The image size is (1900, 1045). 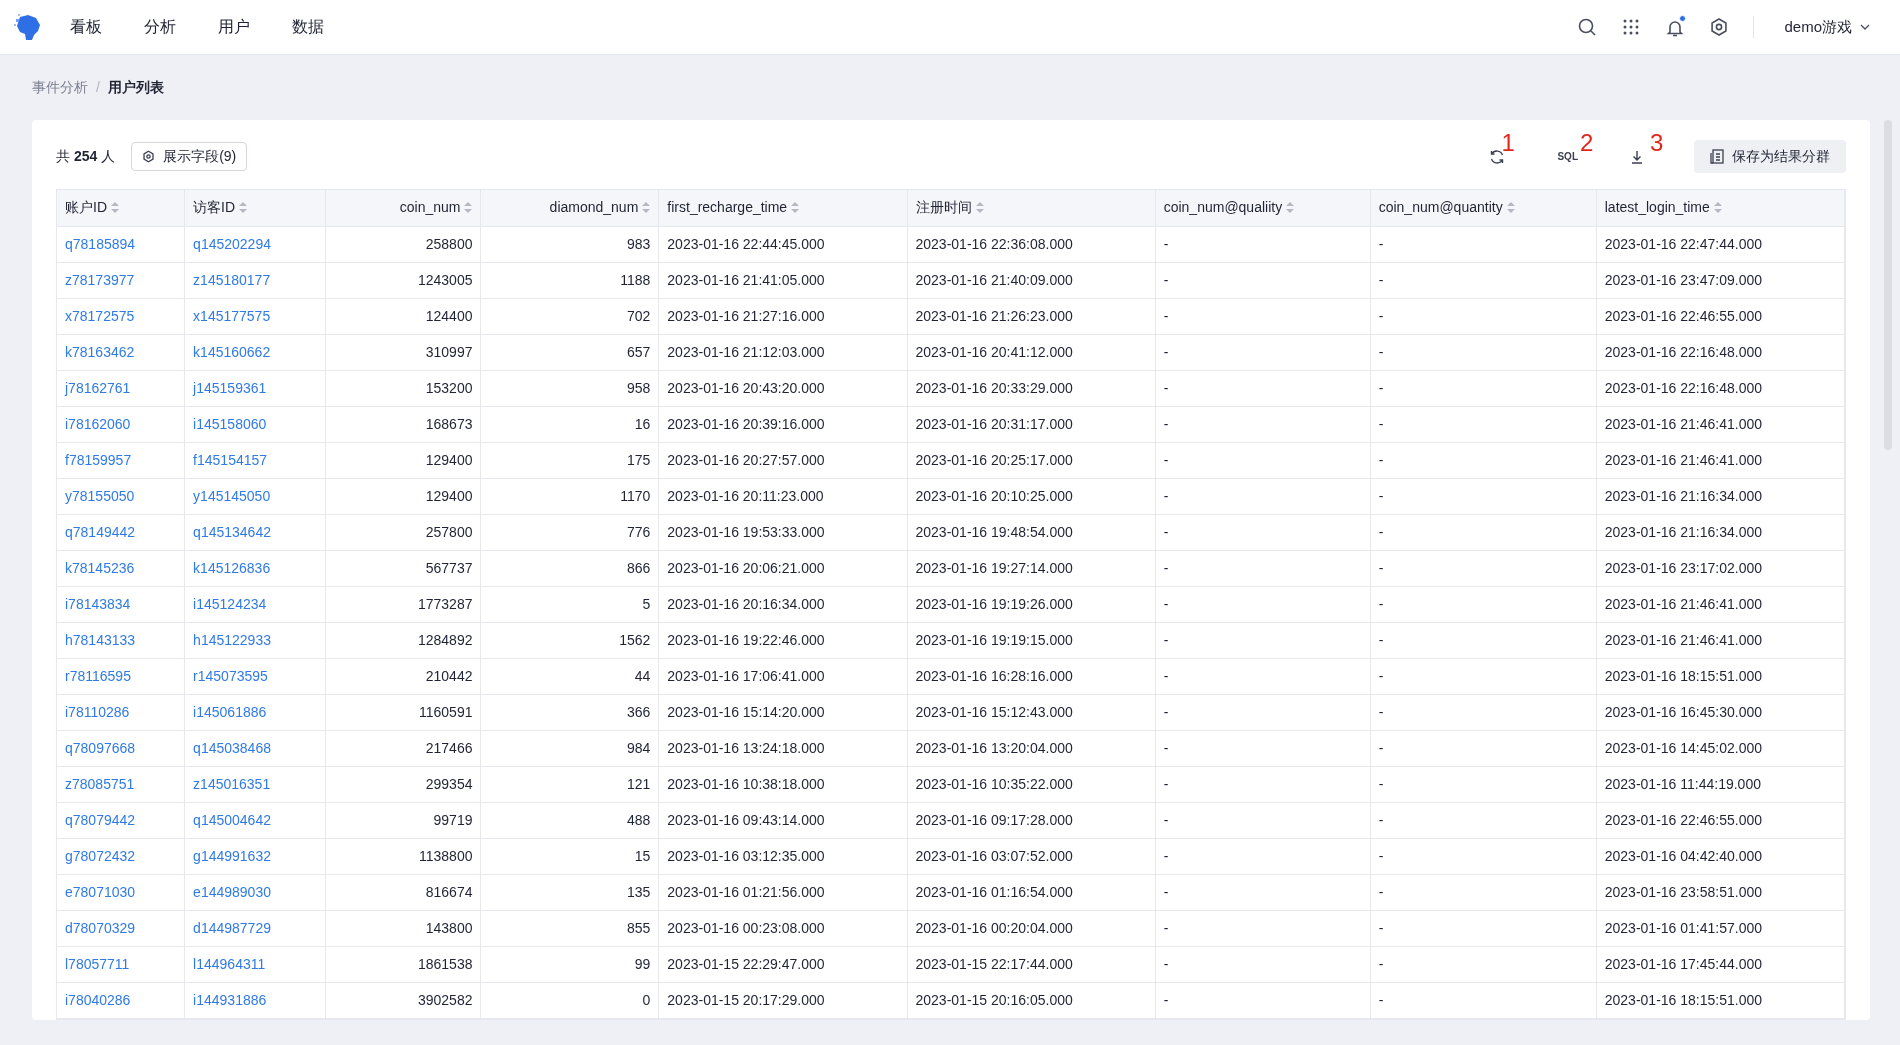 I want to click on user-id-link: z78085751, so click(x=100, y=783).